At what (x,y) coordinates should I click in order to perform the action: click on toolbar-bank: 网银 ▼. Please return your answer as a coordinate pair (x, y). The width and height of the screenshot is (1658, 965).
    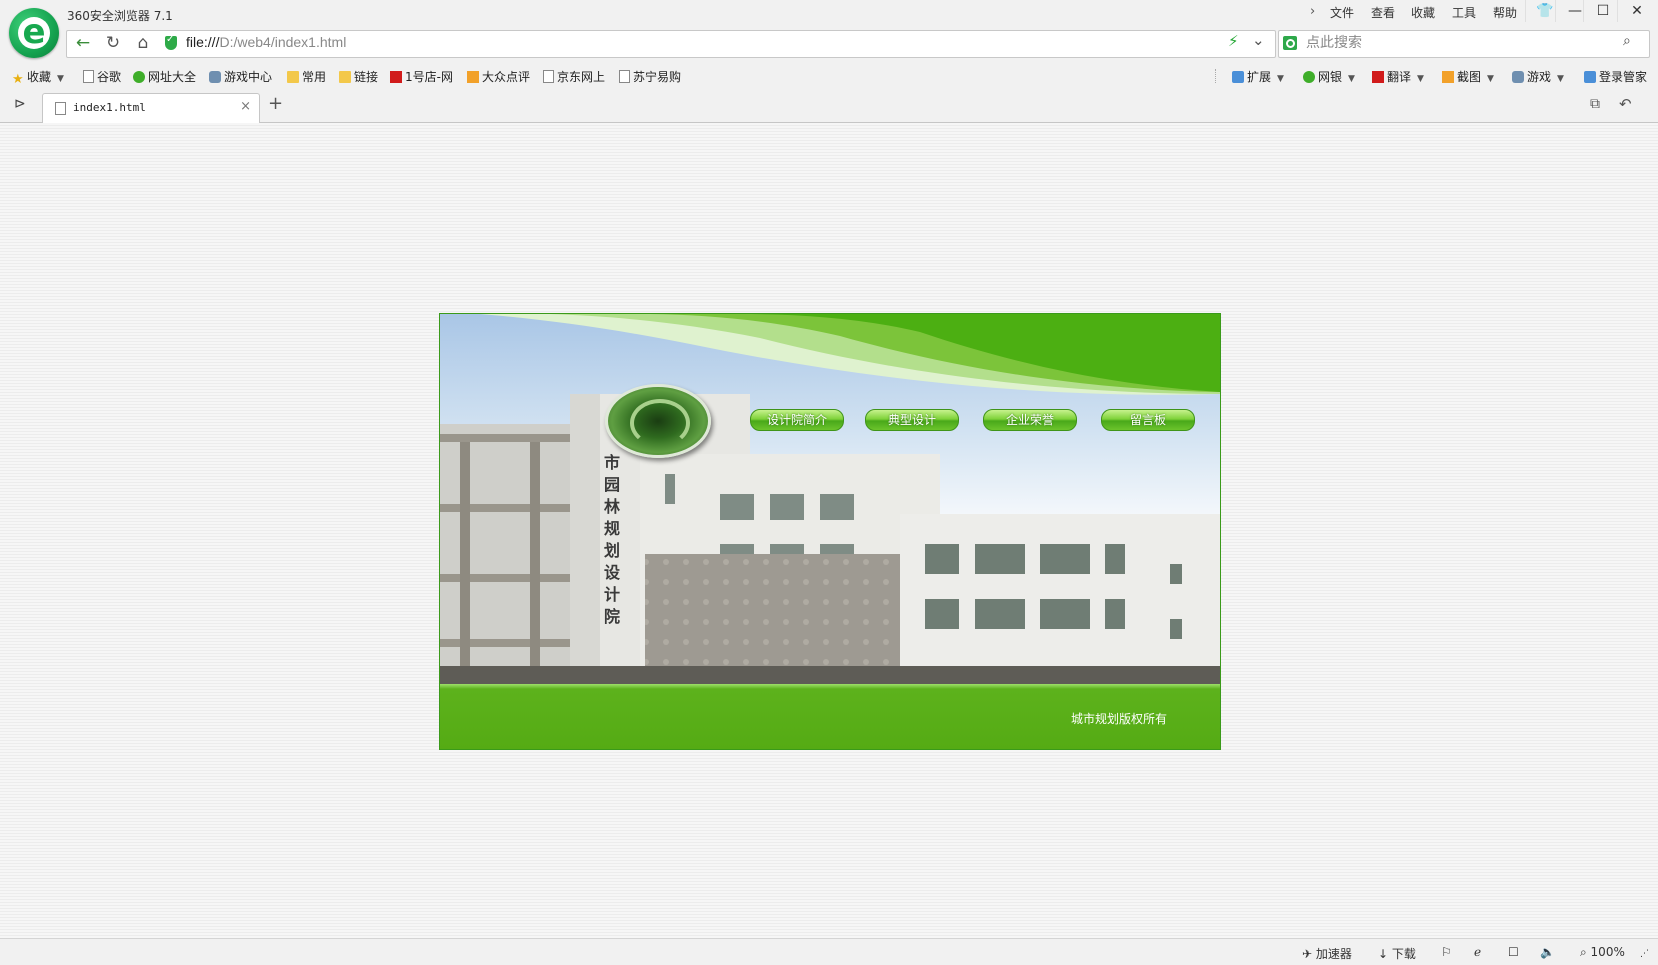
    Looking at the image, I should click on (1329, 76).